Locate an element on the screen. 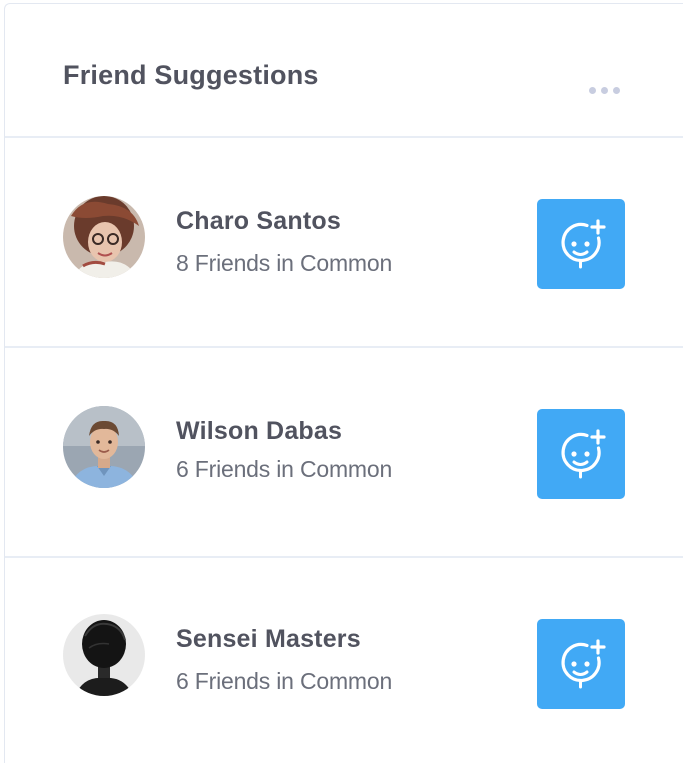  more-options-button is located at coordinates (604, 90).